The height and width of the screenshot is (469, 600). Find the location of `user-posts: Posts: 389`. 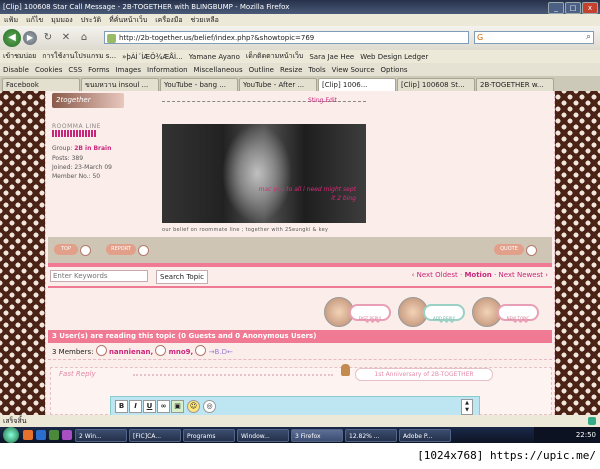

user-posts: Posts: 389 is located at coordinates (68, 158).